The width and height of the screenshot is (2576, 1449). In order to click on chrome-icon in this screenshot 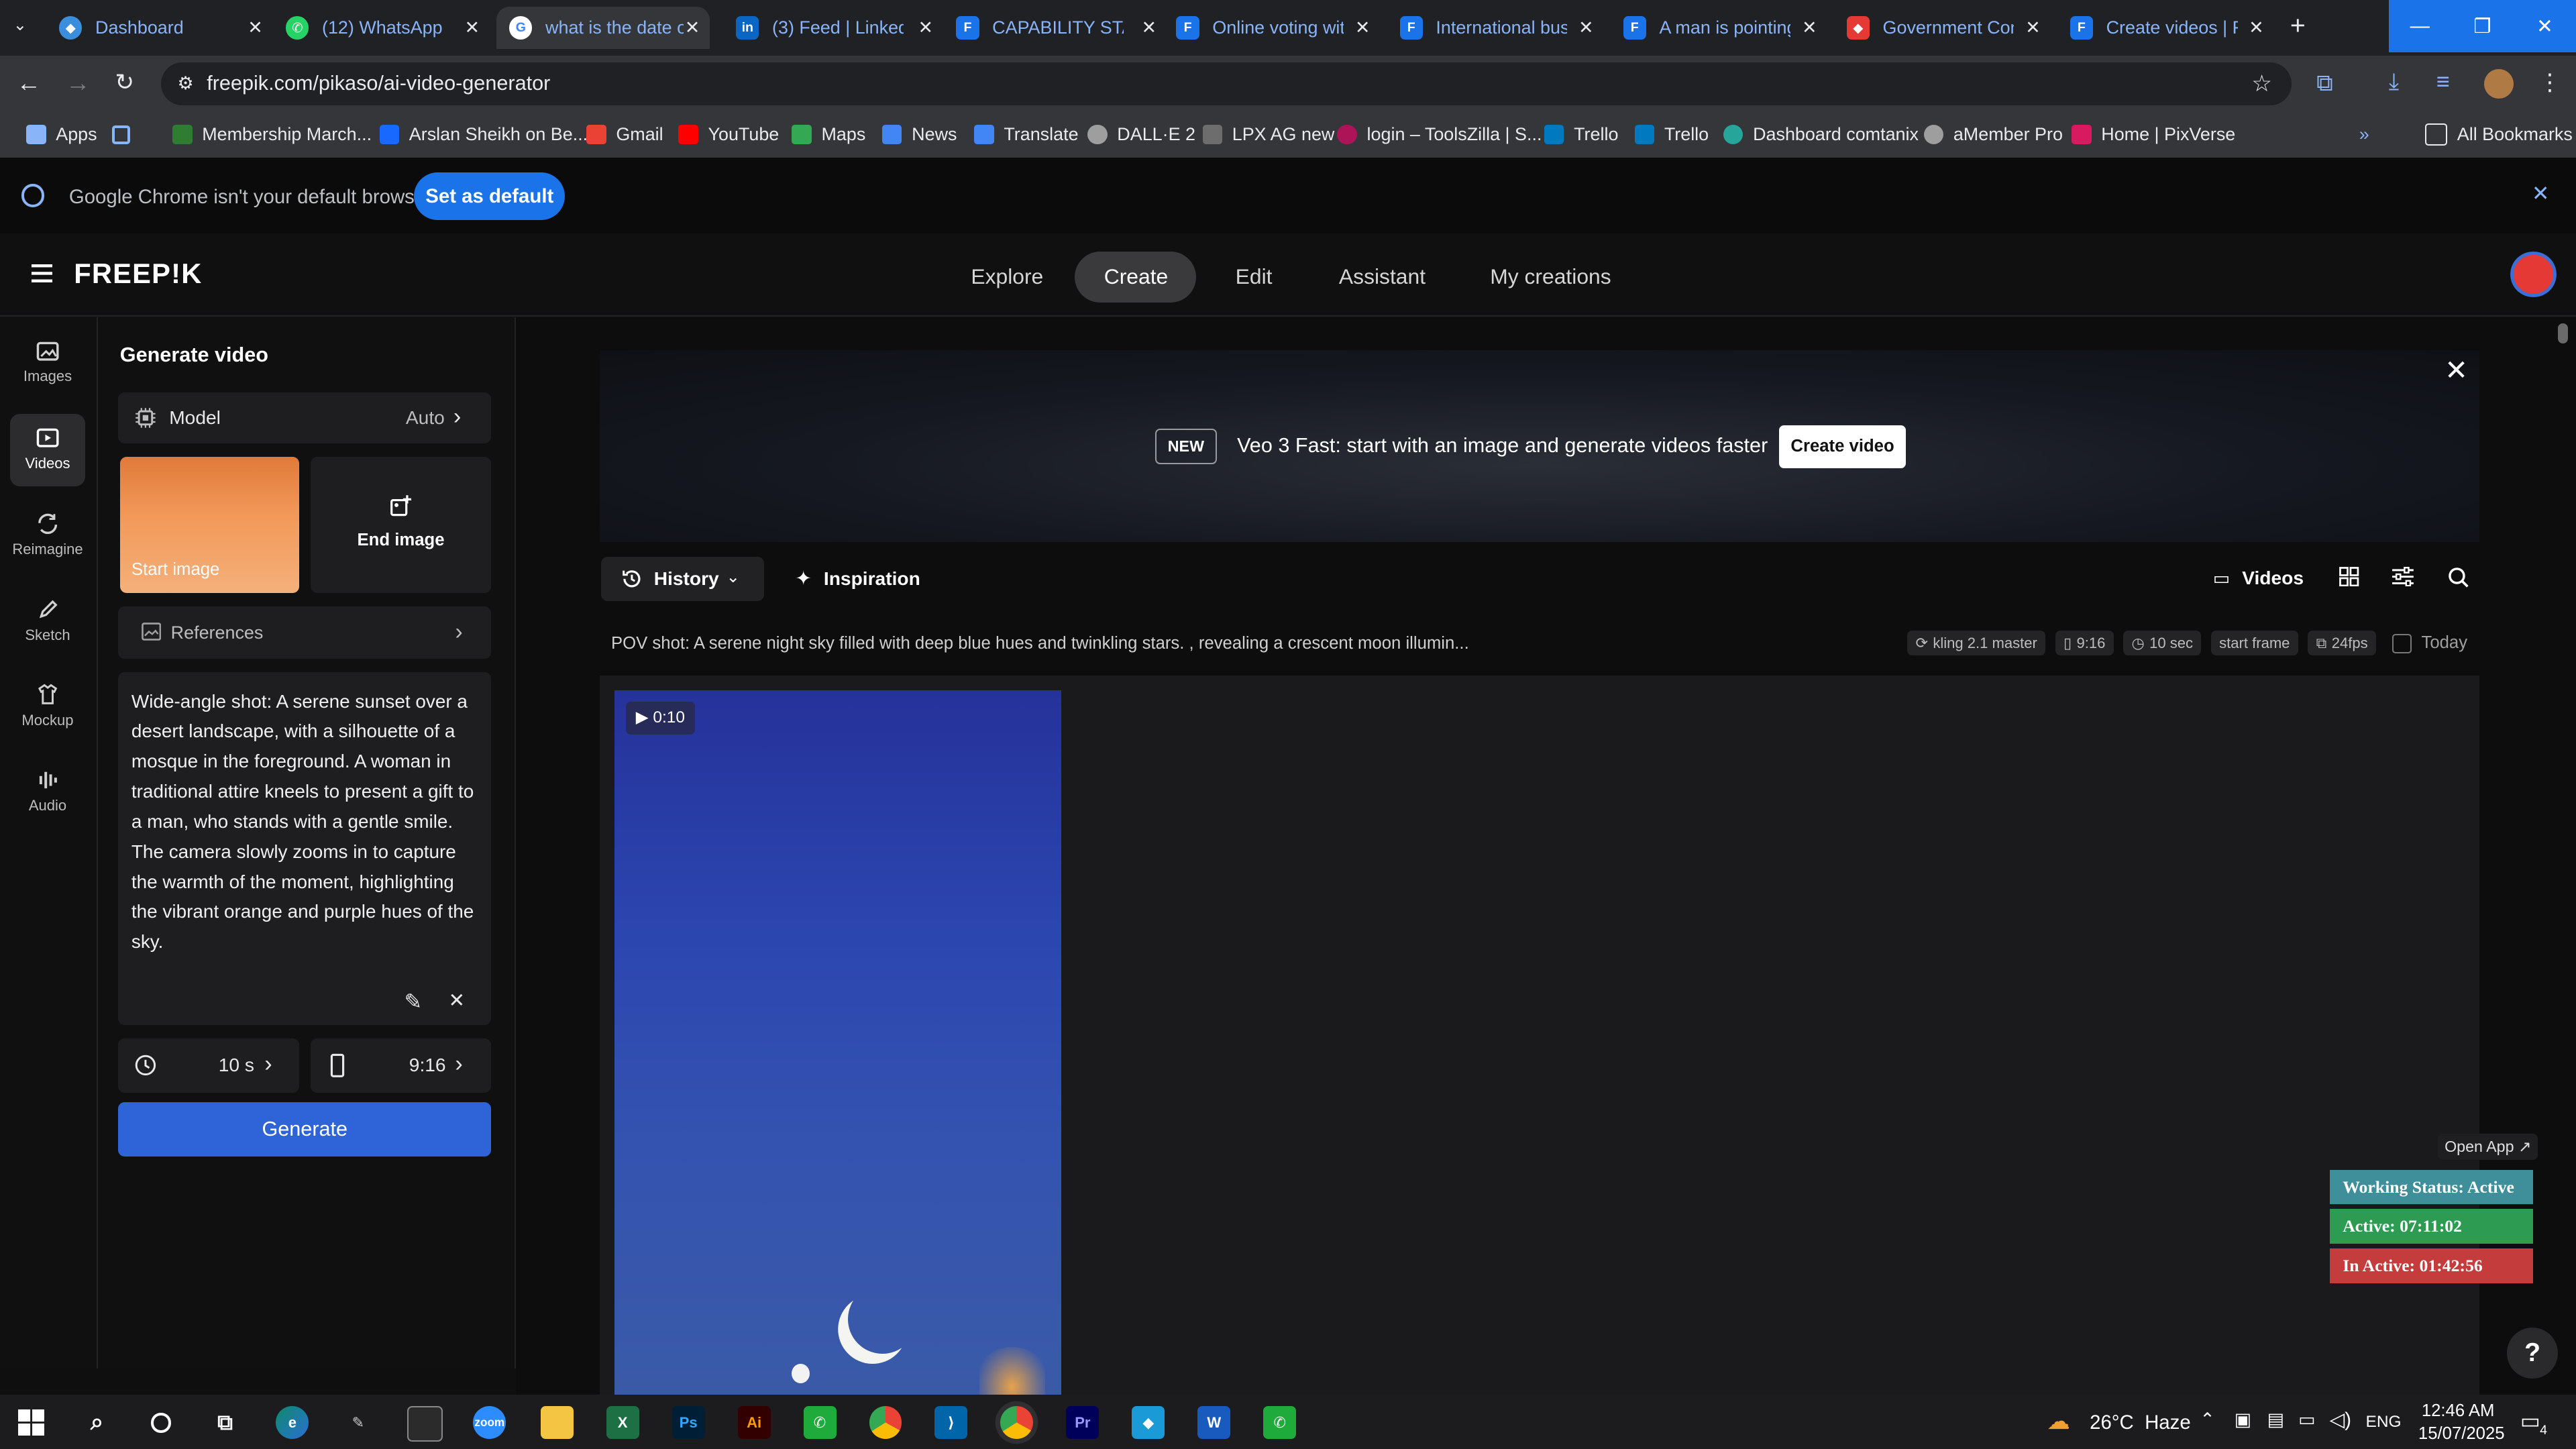, I will do `click(885, 1423)`.